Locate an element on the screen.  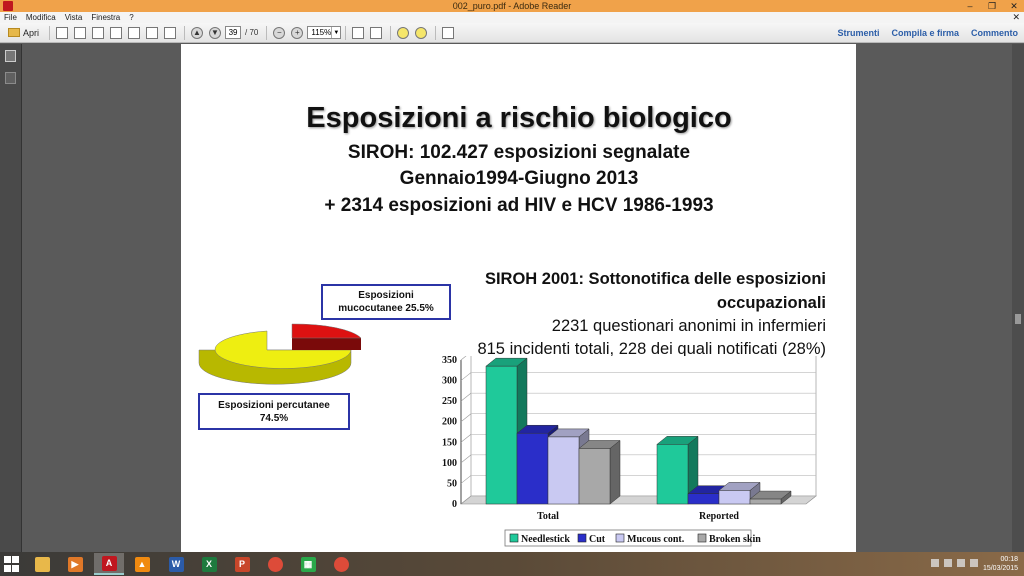
create-pdf-icon is located at coordinates (62, 32).